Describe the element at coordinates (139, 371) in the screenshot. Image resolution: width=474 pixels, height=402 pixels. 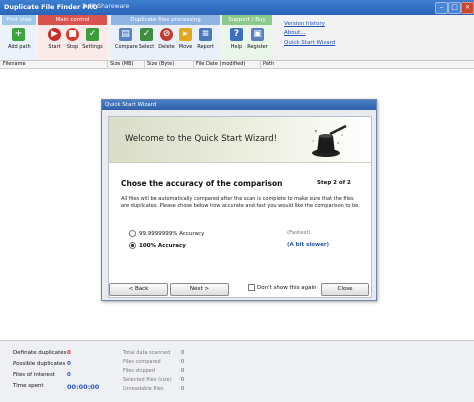
I see `files-skipped-label: Files skipped` at that location.